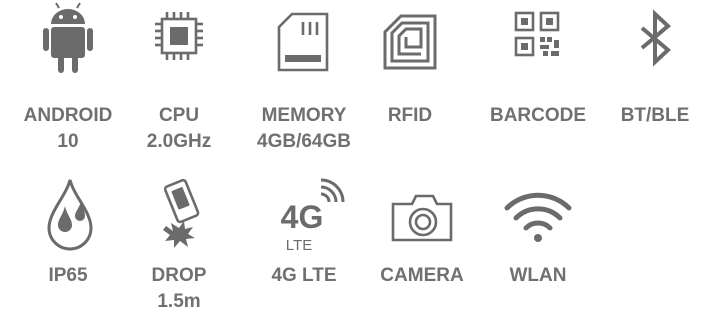 This screenshot has height=314, width=710. What do you see at coordinates (179, 301) in the screenshot?
I see `label-drop-height: 1.5m` at bounding box center [179, 301].